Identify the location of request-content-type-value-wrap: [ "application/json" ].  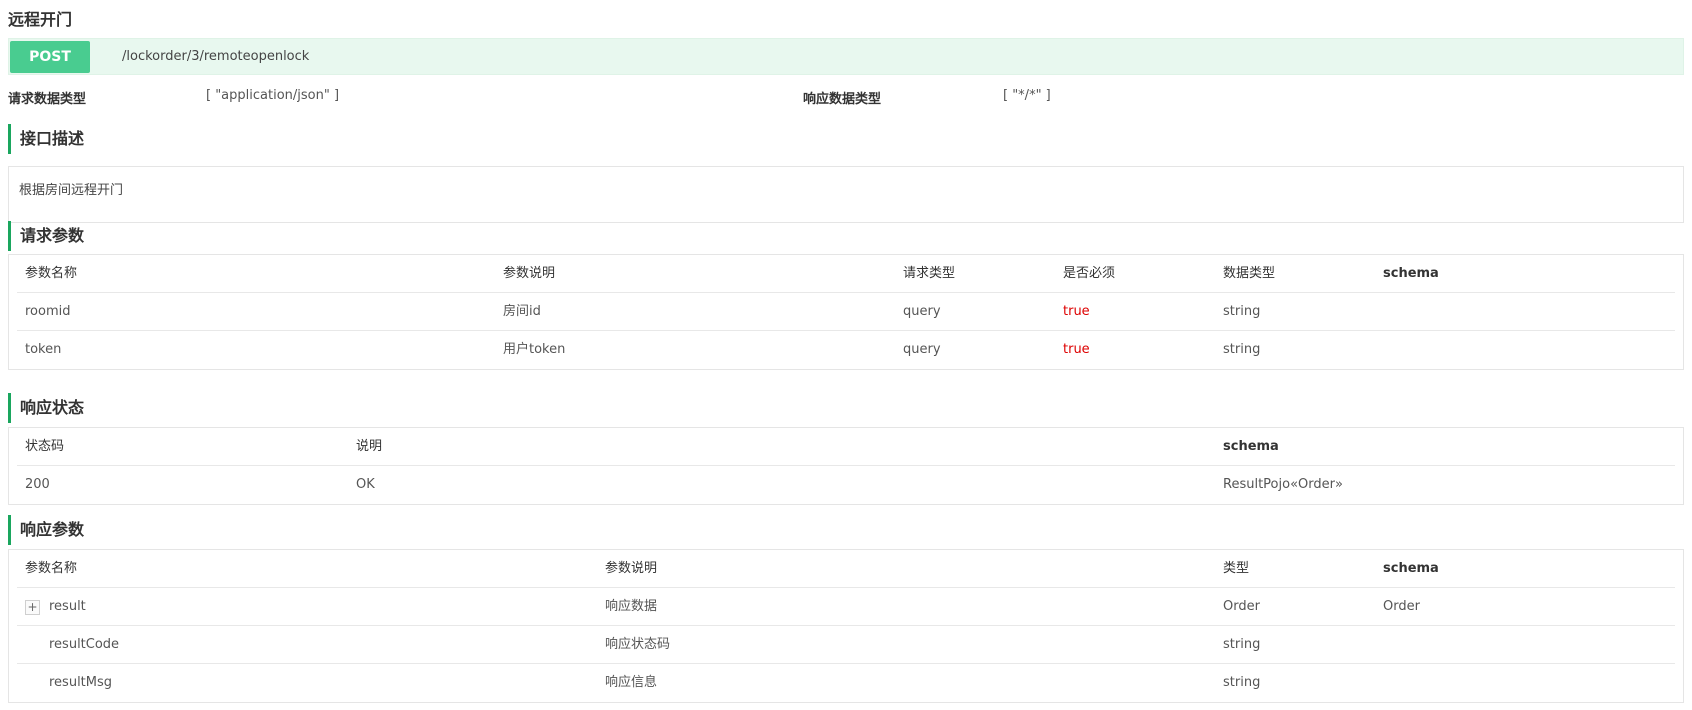
(272, 95).